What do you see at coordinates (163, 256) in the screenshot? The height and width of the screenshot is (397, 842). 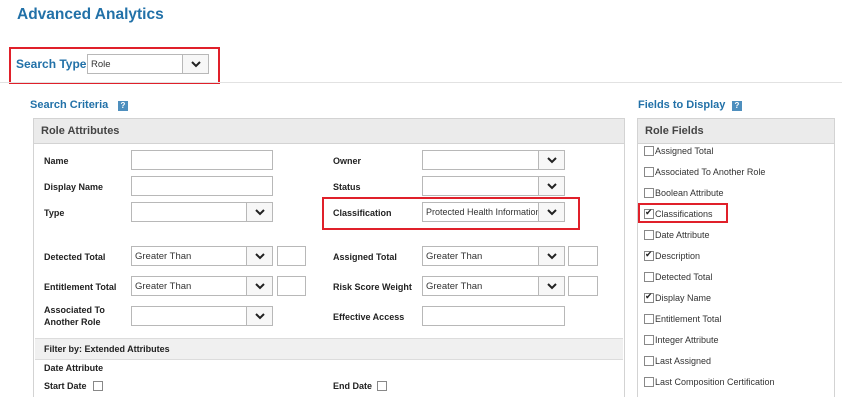 I see `detected-total-operator-value: Greater Than` at bounding box center [163, 256].